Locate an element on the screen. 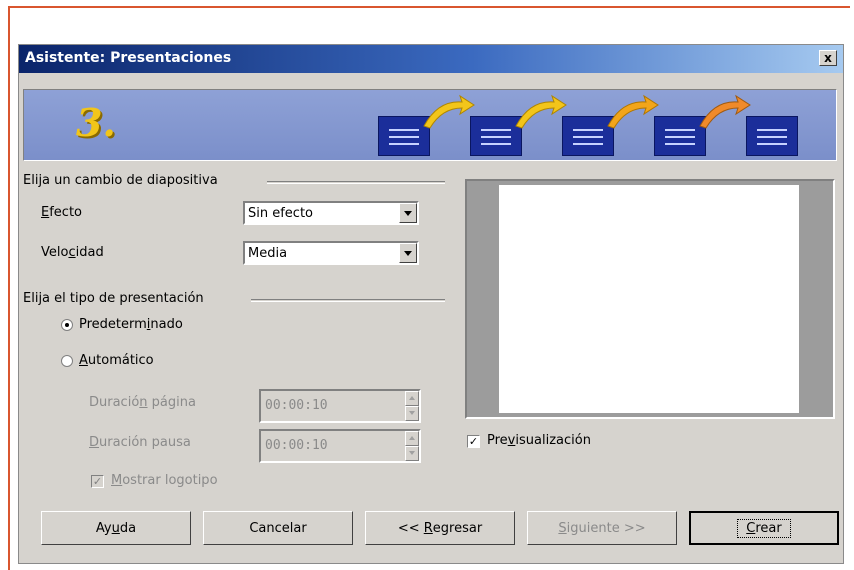 This screenshot has width=854, height=570. document-border-top is located at coordinates (429, 7).